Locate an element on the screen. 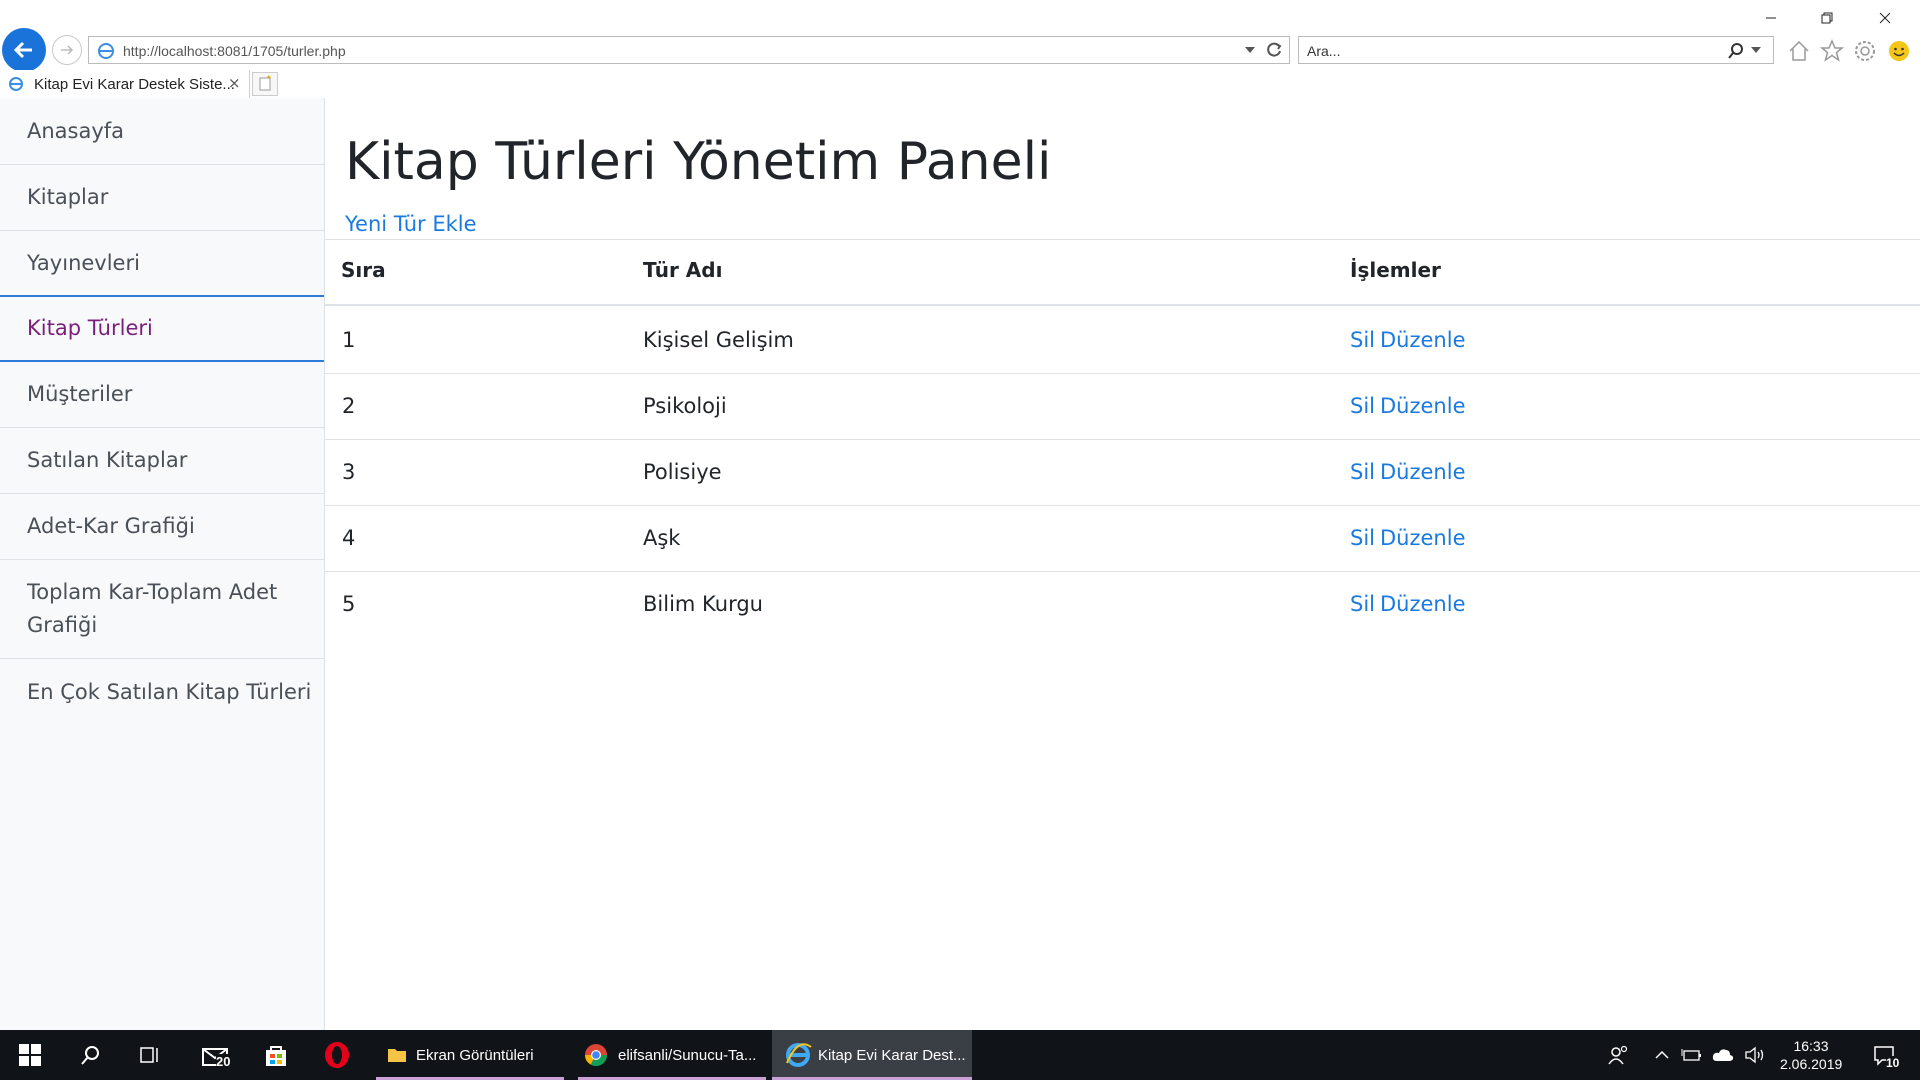 The height and width of the screenshot is (1080, 1920). volume-tray-icon is located at coordinates (1755, 1055).